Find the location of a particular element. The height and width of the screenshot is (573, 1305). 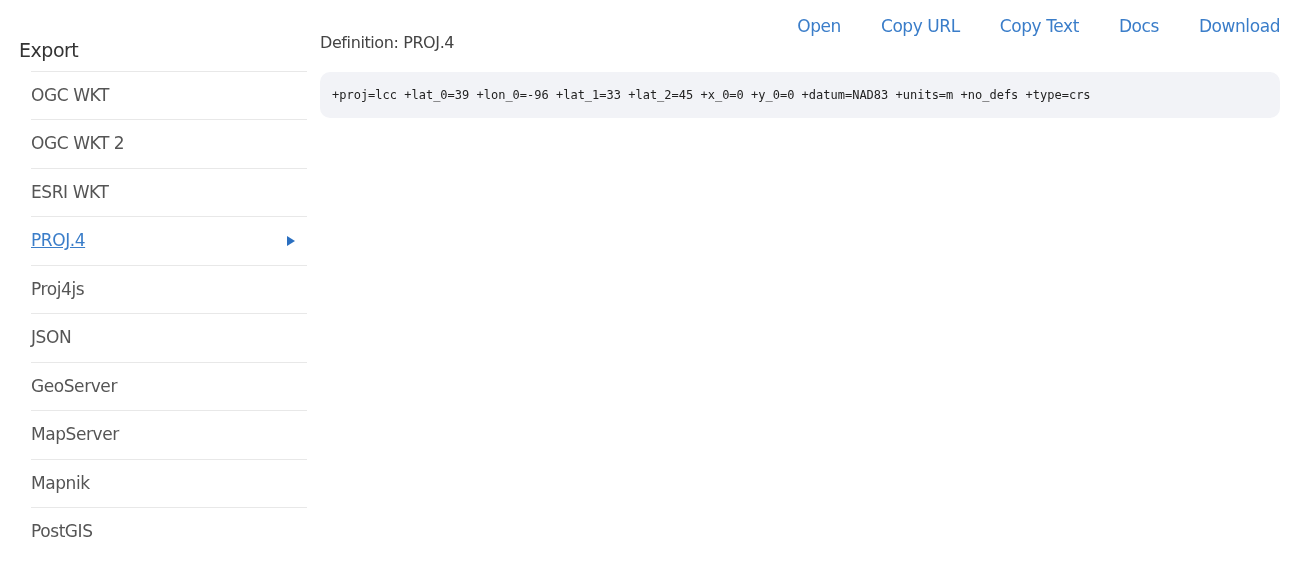

sidebar-link: Proj4js is located at coordinates (58, 289).